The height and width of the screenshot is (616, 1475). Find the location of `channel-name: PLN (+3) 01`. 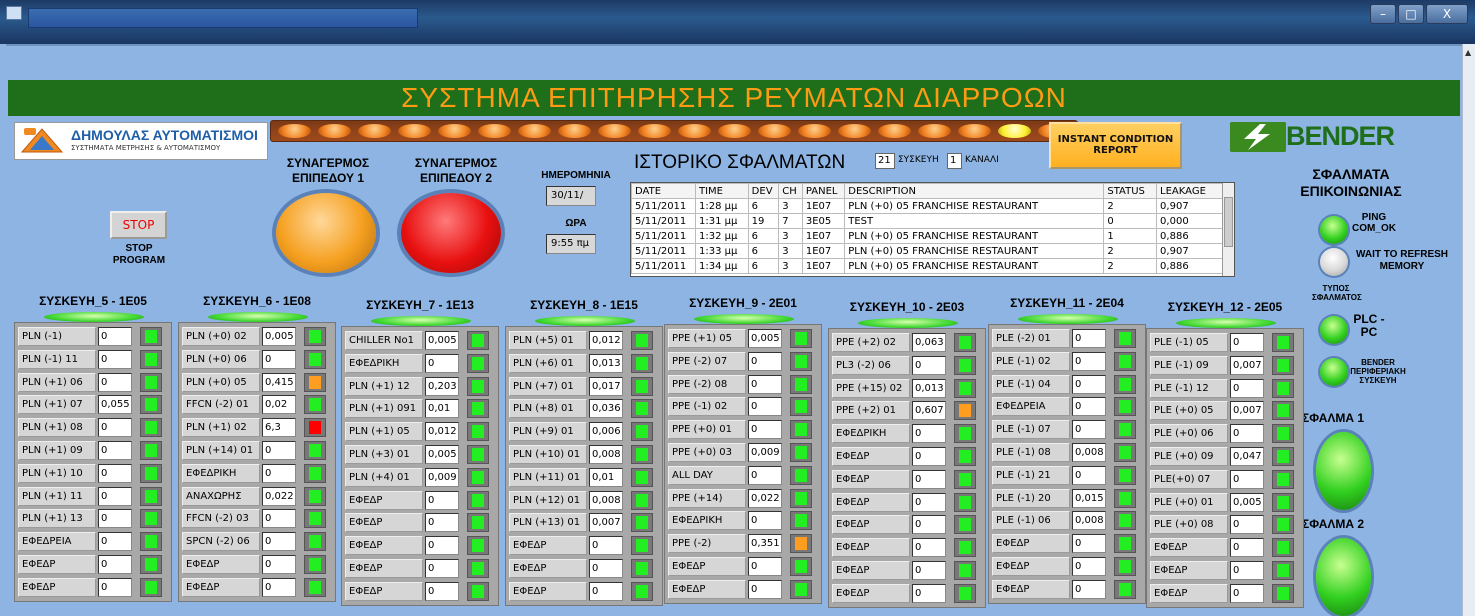

channel-name: PLN (+3) 01 is located at coordinates (384, 454).